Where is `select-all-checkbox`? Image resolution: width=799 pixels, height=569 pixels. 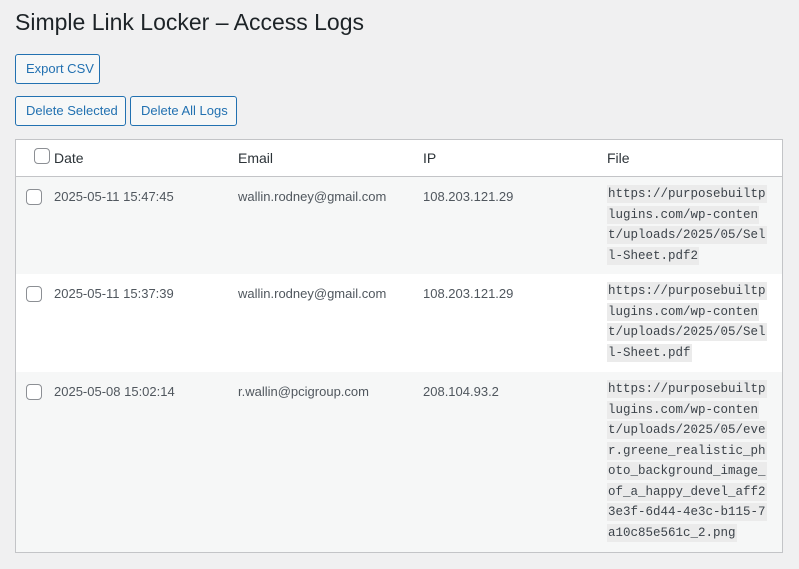
select-all-checkbox is located at coordinates (42, 156).